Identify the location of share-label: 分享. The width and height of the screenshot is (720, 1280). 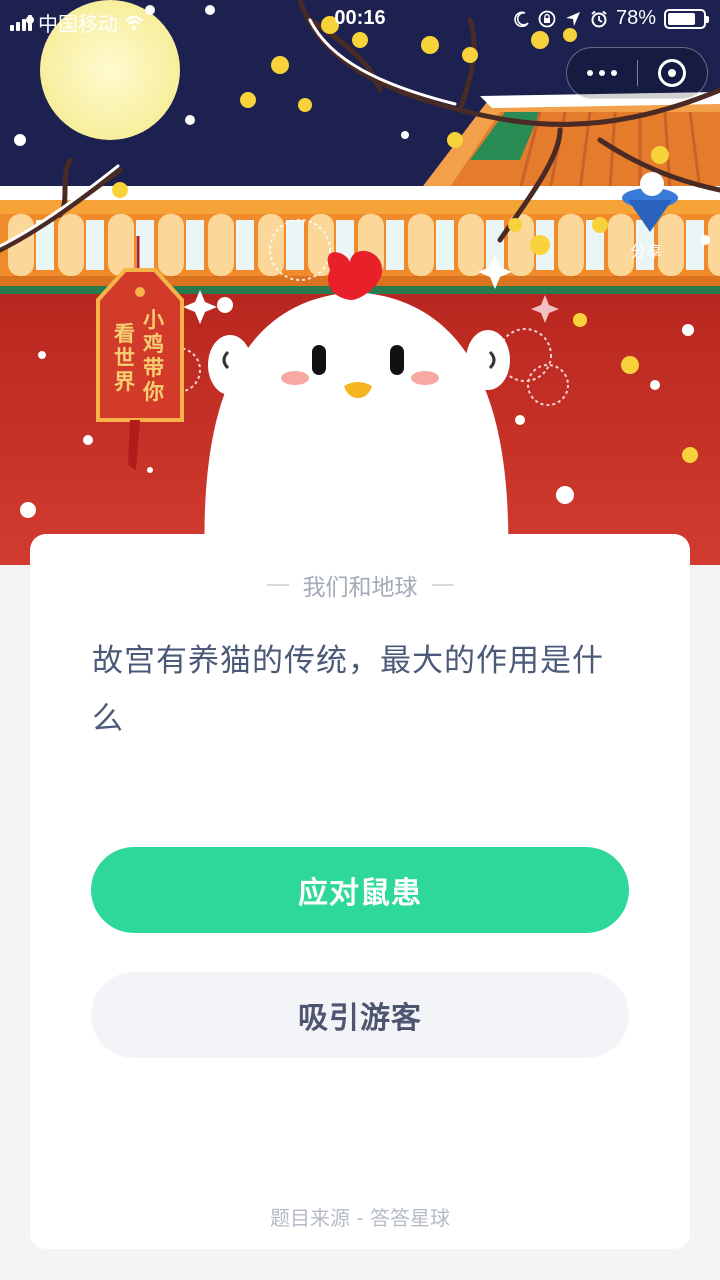
(646, 250).